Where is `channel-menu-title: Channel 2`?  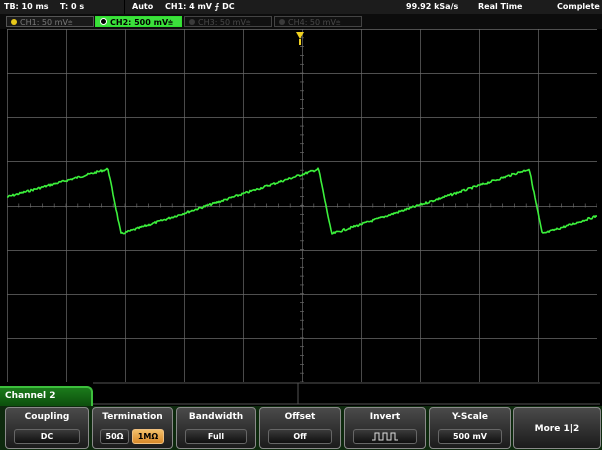 channel-menu-title: Channel 2 is located at coordinates (46, 397).